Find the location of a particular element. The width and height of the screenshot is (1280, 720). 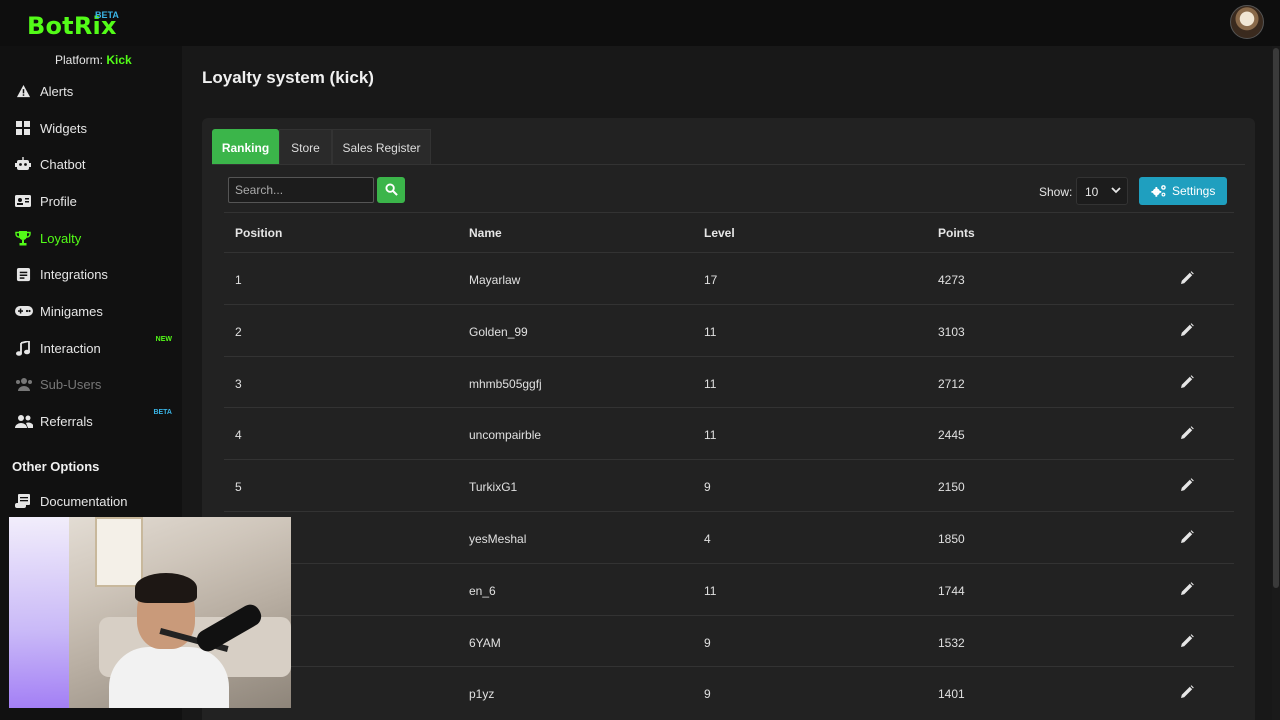

show-label: Show: is located at coordinates (1056, 192).